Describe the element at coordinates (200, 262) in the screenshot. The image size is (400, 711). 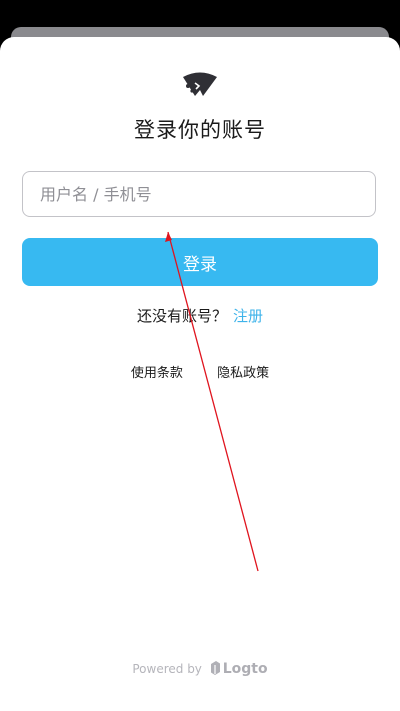
I see `login-button: 登录` at that location.